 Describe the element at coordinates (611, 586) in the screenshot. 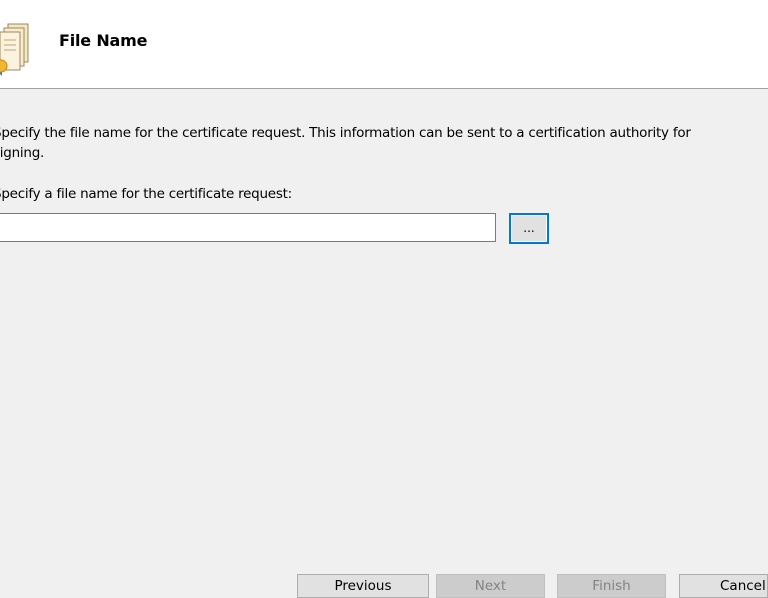

I see `finish-button: Finish` at that location.